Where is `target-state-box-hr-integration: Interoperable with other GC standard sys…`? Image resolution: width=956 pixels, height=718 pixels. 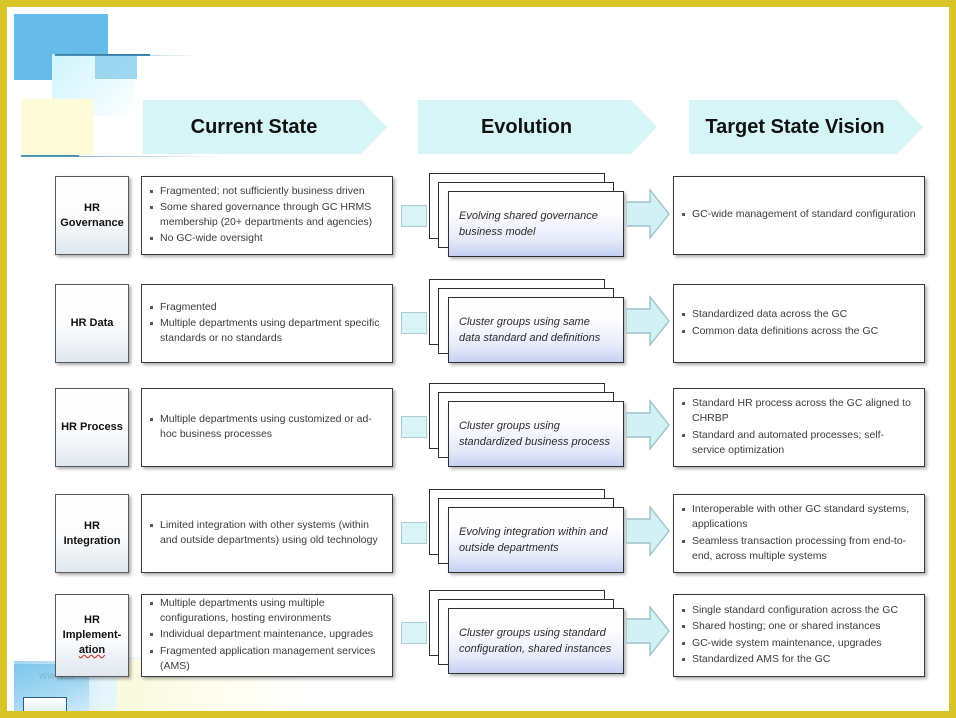 target-state-box-hr-integration: Interoperable with other GC standard sys… is located at coordinates (799, 533).